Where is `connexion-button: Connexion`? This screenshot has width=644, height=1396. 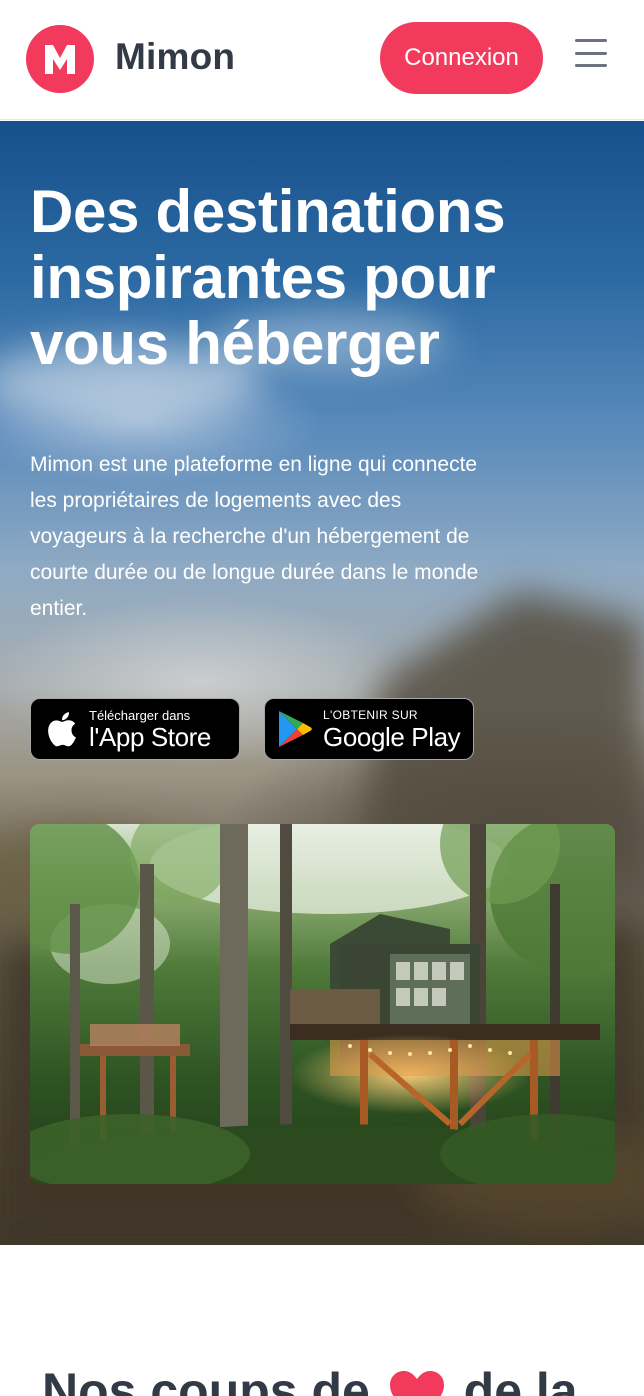 connexion-button: Connexion is located at coordinates (461, 58).